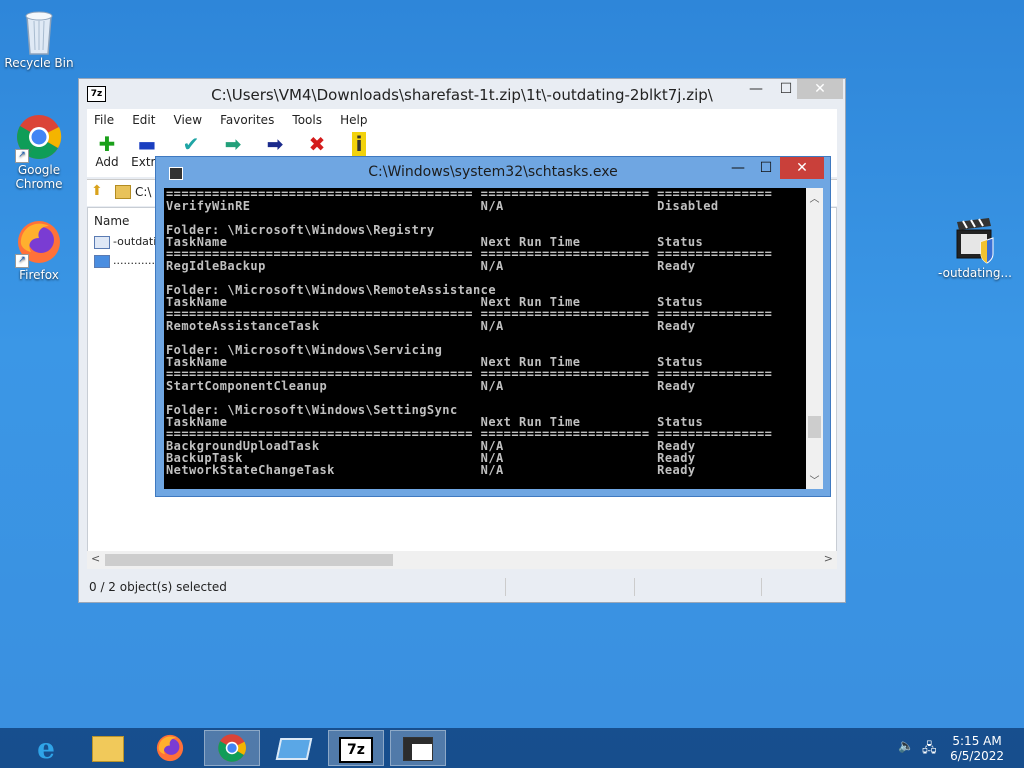  What do you see at coordinates (143, 118) in the screenshot?
I see `menu-edit: Edit` at bounding box center [143, 118].